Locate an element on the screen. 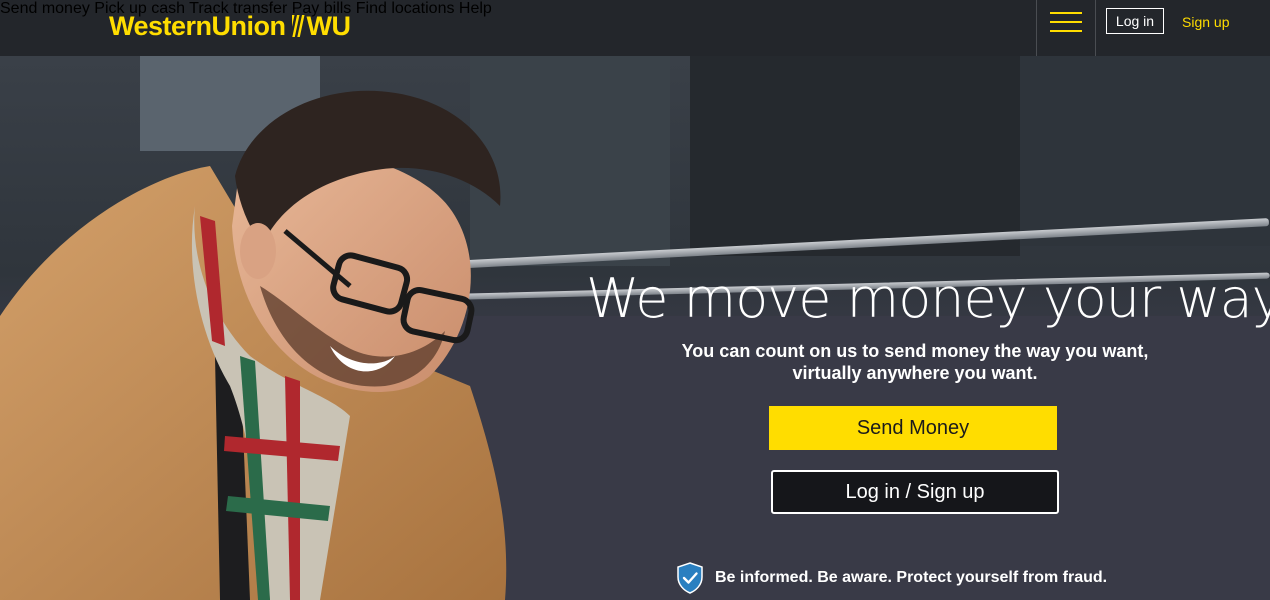  hamburger-menu-icon is located at coordinates (1066, 22).